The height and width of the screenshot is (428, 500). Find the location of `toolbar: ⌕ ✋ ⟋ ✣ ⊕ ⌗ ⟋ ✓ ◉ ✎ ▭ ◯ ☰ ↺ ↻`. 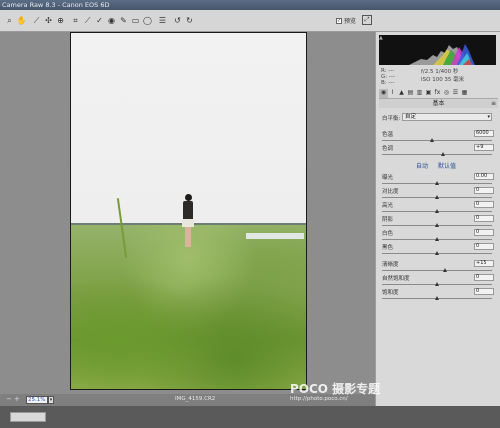

toolbar: ⌕ ✋ ⟋ ✣ ⊕ ⌗ ⟋ ✓ ◉ ✎ ▭ ◯ ☰ ↺ ↻ is located at coordinates (250, 21).